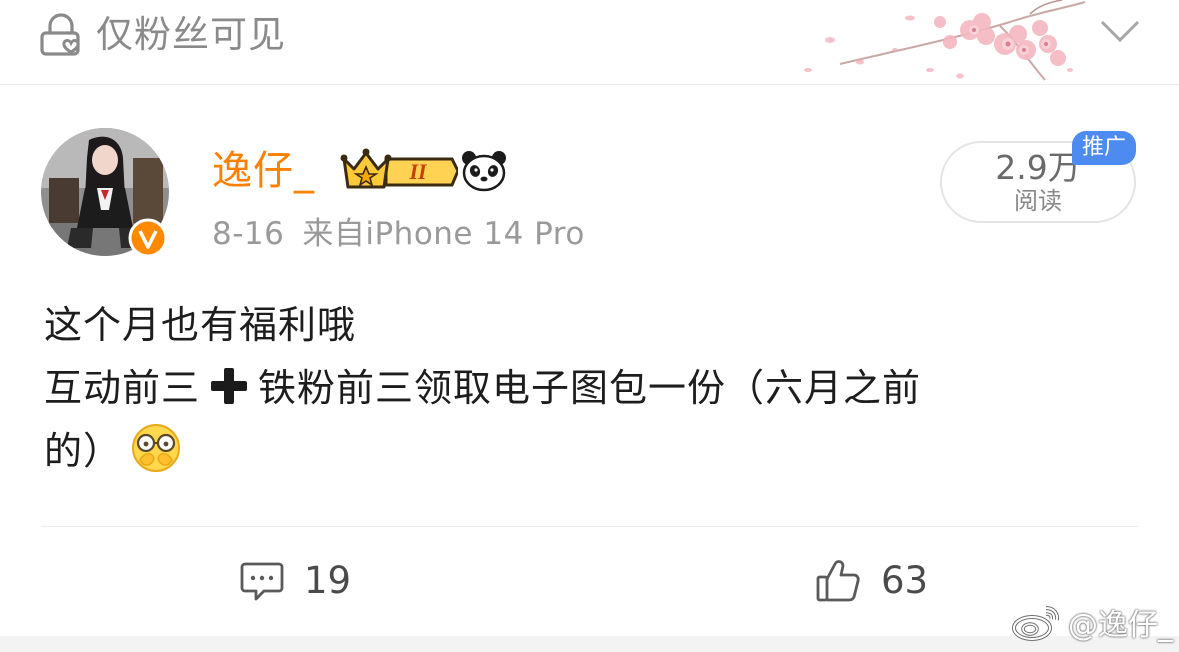 This screenshot has width=1179, height=652. Describe the element at coordinates (1036, 623) in the screenshot. I see `weibo-logo-icon` at that location.